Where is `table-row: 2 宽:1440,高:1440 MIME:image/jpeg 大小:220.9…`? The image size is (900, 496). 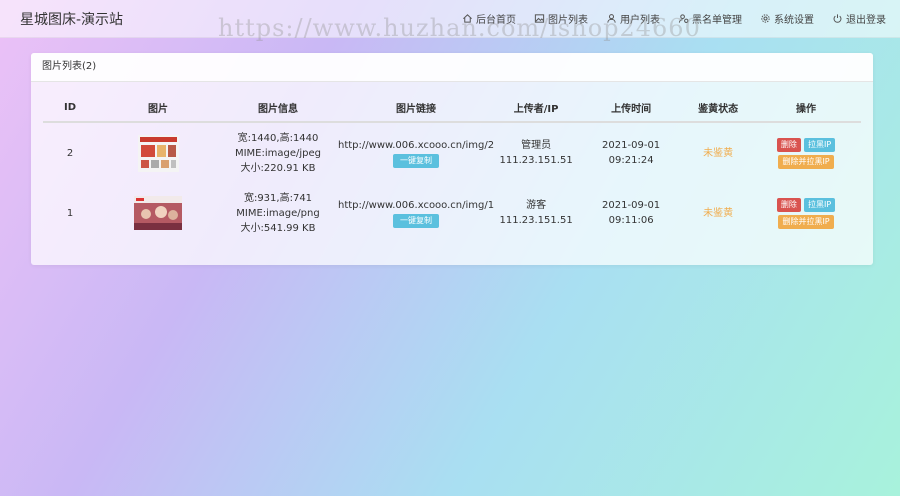 table-row: 2 宽:1440,高:1440 MIME:image/jpeg 大小:220.9… is located at coordinates (452, 152).